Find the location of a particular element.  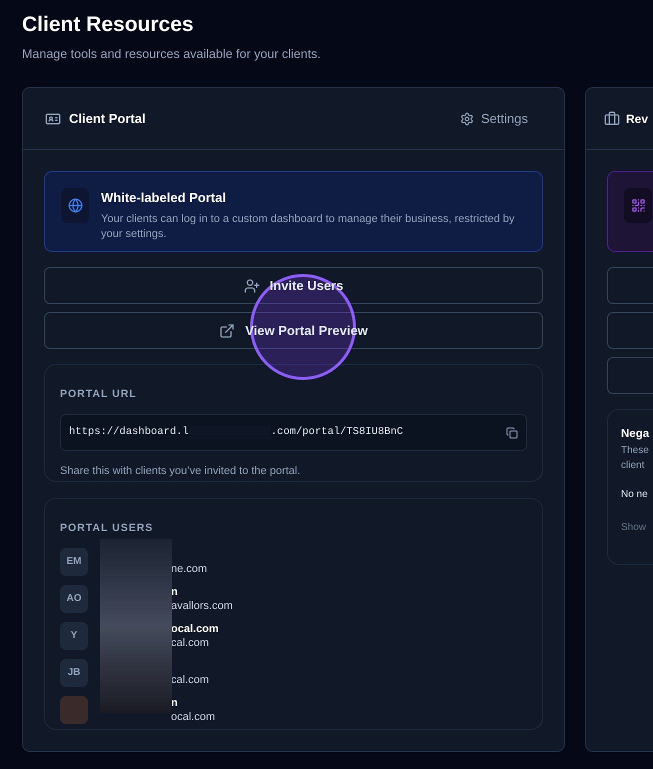

user-email: avallors.com is located at coordinates (202, 606).